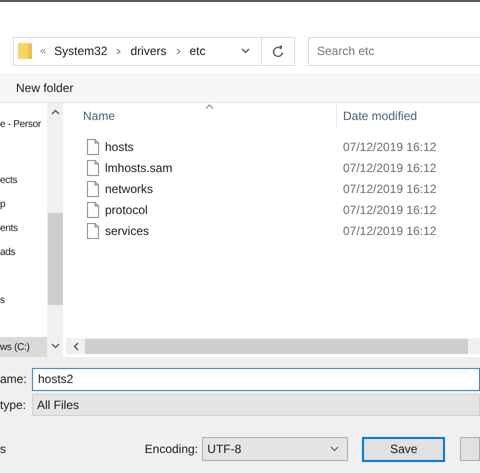  Describe the element at coordinates (256, 379) in the screenshot. I see `file-name-field: hosts2` at that location.